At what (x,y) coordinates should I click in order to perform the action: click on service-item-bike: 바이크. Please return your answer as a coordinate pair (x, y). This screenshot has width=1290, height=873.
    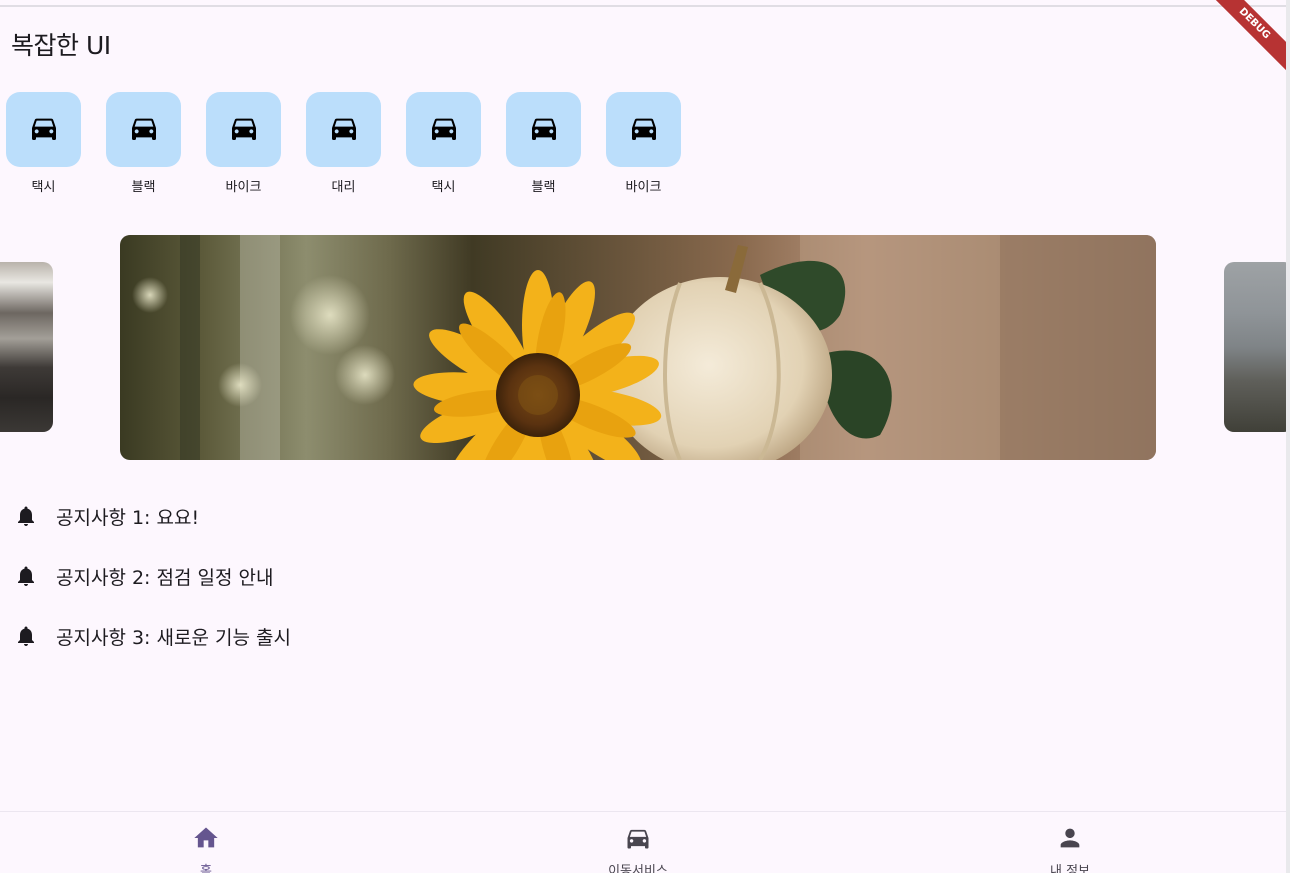
    Looking at the image, I should click on (243, 147).